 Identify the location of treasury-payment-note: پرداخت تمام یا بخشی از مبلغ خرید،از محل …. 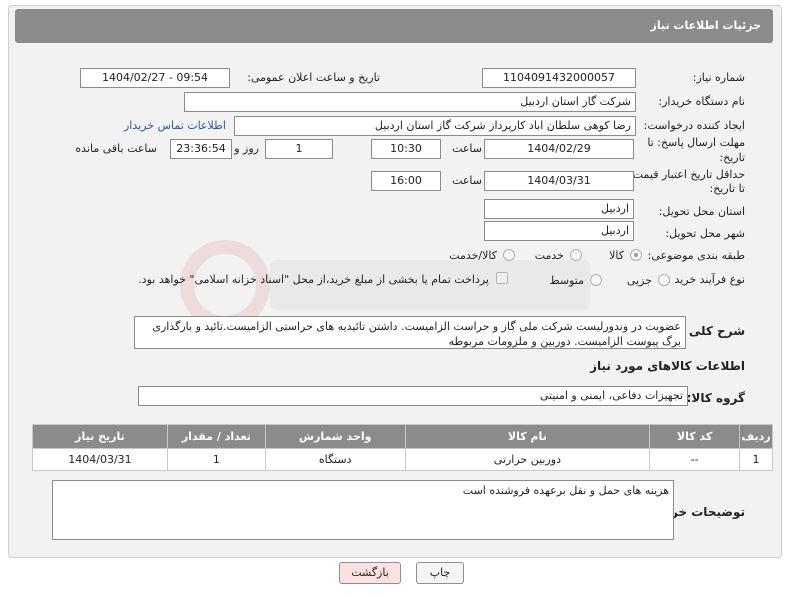
(313, 279).